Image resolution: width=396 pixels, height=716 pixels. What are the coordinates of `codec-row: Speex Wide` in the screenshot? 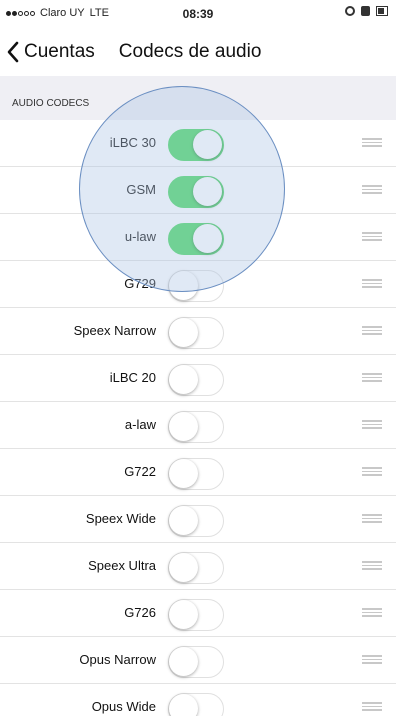 It's located at (198, 519).